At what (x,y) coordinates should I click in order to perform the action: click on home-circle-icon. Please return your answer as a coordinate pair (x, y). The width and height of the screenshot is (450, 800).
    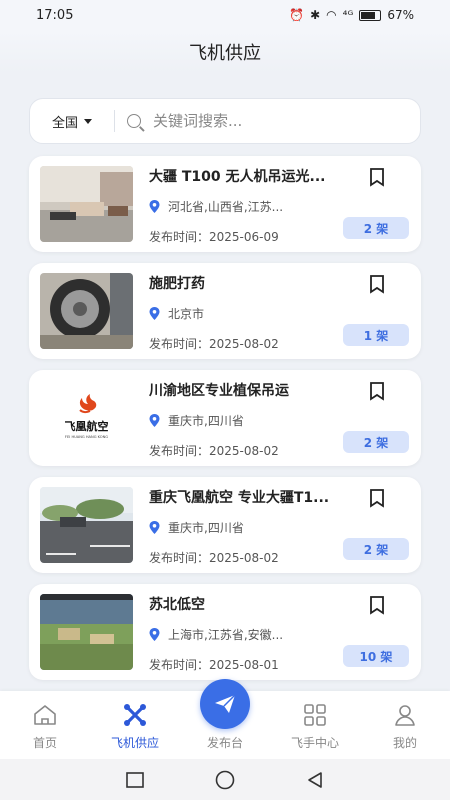
    Looking at the image, I should click on (225, 780).